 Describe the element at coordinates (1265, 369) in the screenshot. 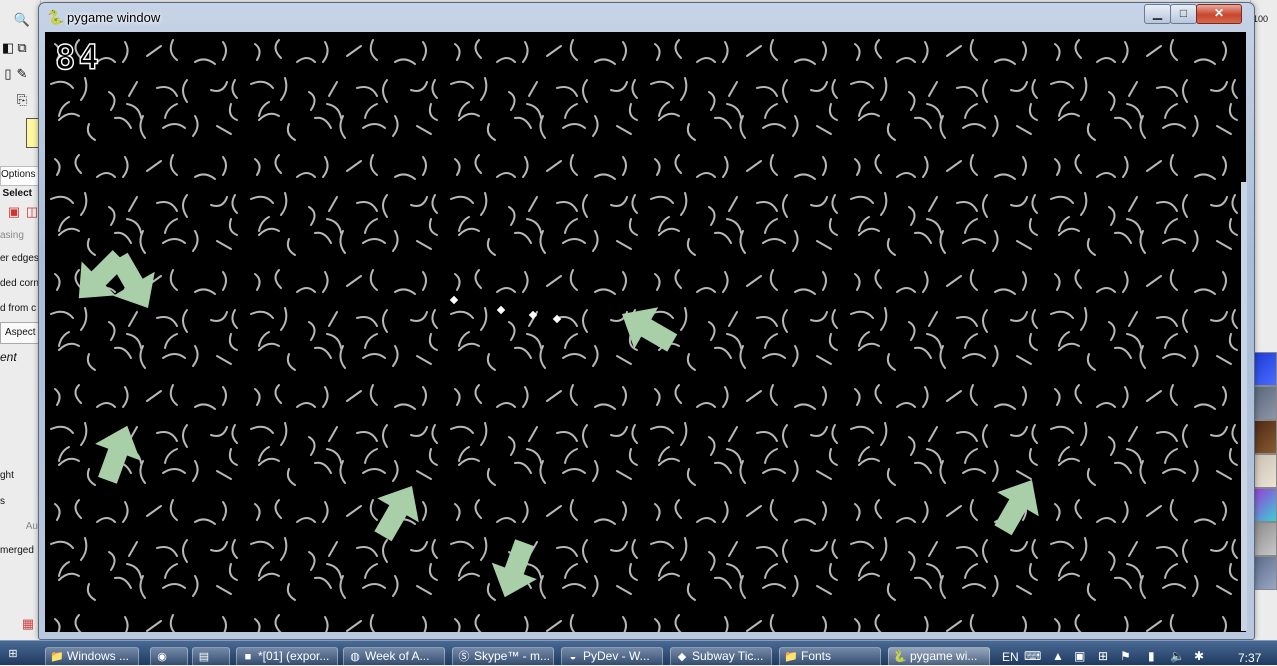

I see `pattern-swatch-blue` at that location.